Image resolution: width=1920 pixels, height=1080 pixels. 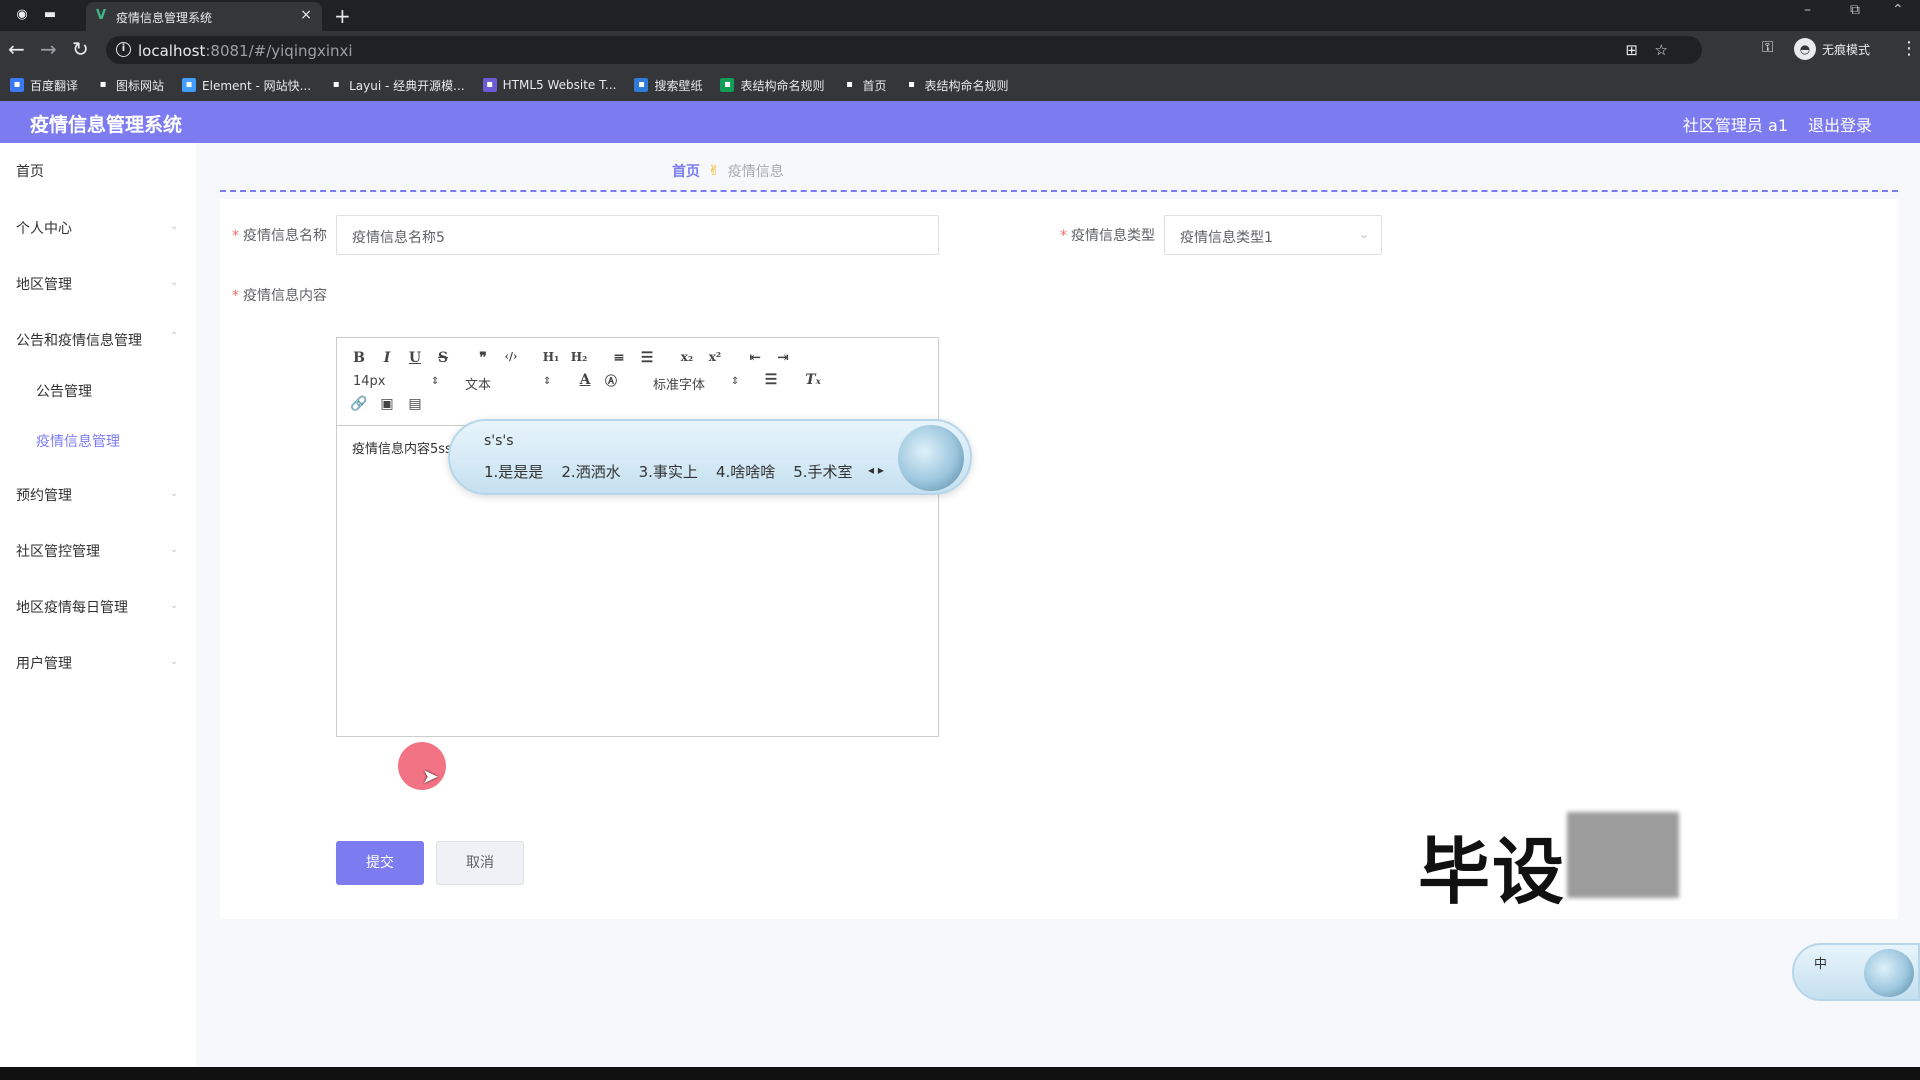 I want to click on bookmark-label: 图标网站, so click(x=140, y=85).